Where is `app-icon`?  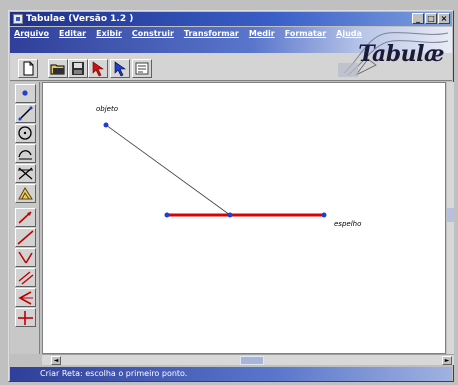 app-icon is located at coordinates (18, 19).